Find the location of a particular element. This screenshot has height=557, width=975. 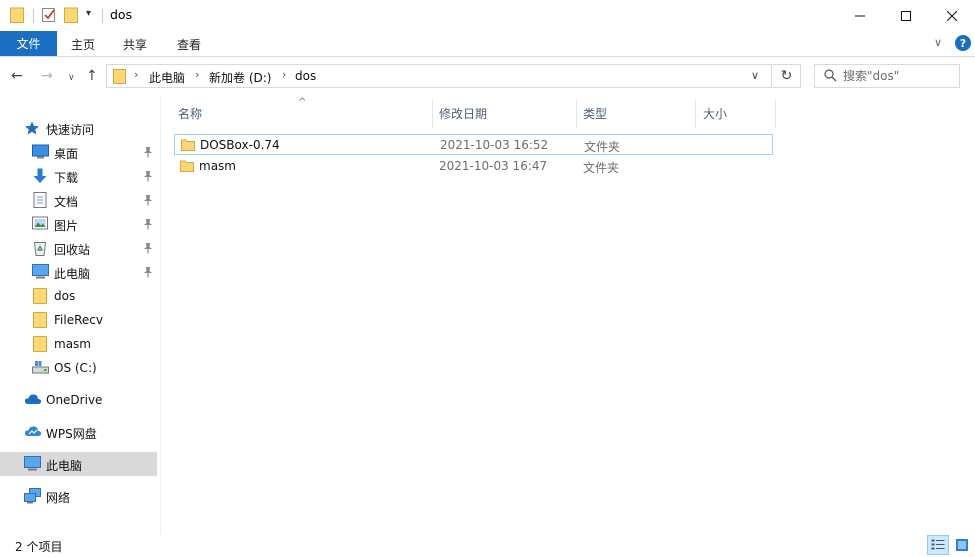

close-button is located at coordinates (952, 15).